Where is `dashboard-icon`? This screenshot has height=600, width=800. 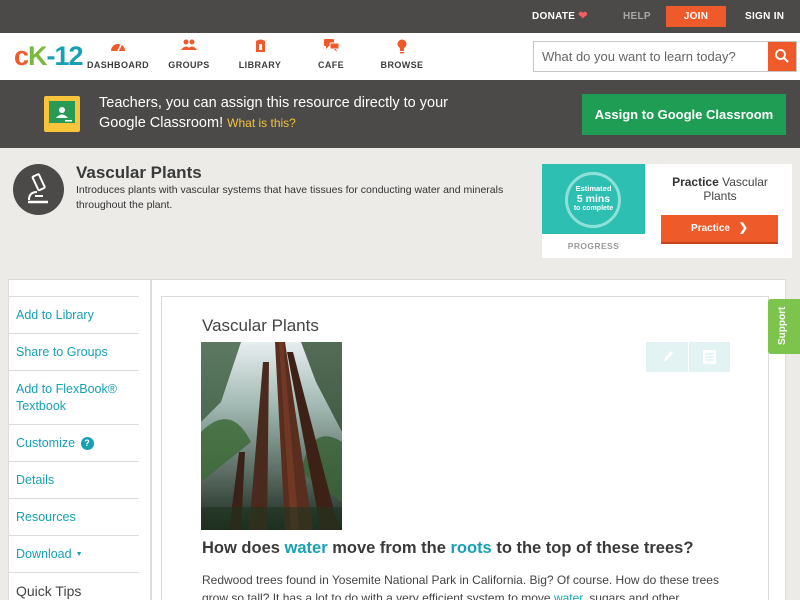 dashboard-icon is located at coordinates (118, 47).